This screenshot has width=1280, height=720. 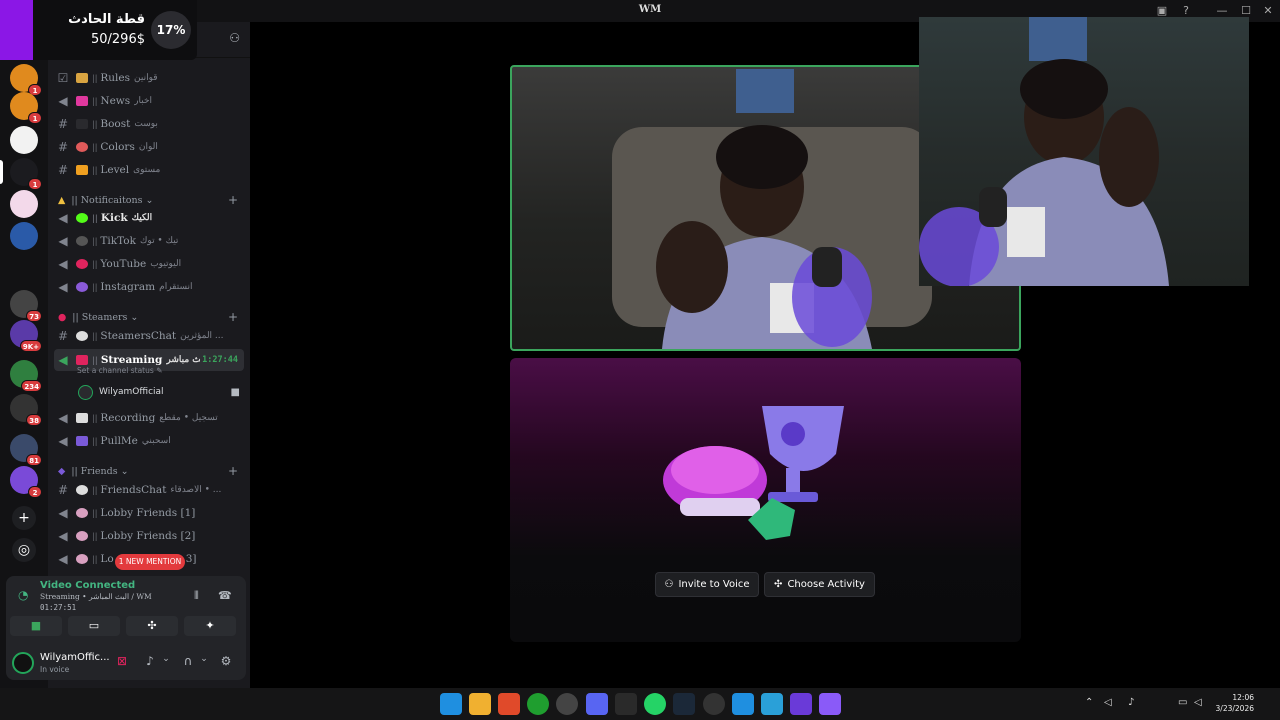 I want to click on screen-share-button: ▭, so click(x=94, y=626).